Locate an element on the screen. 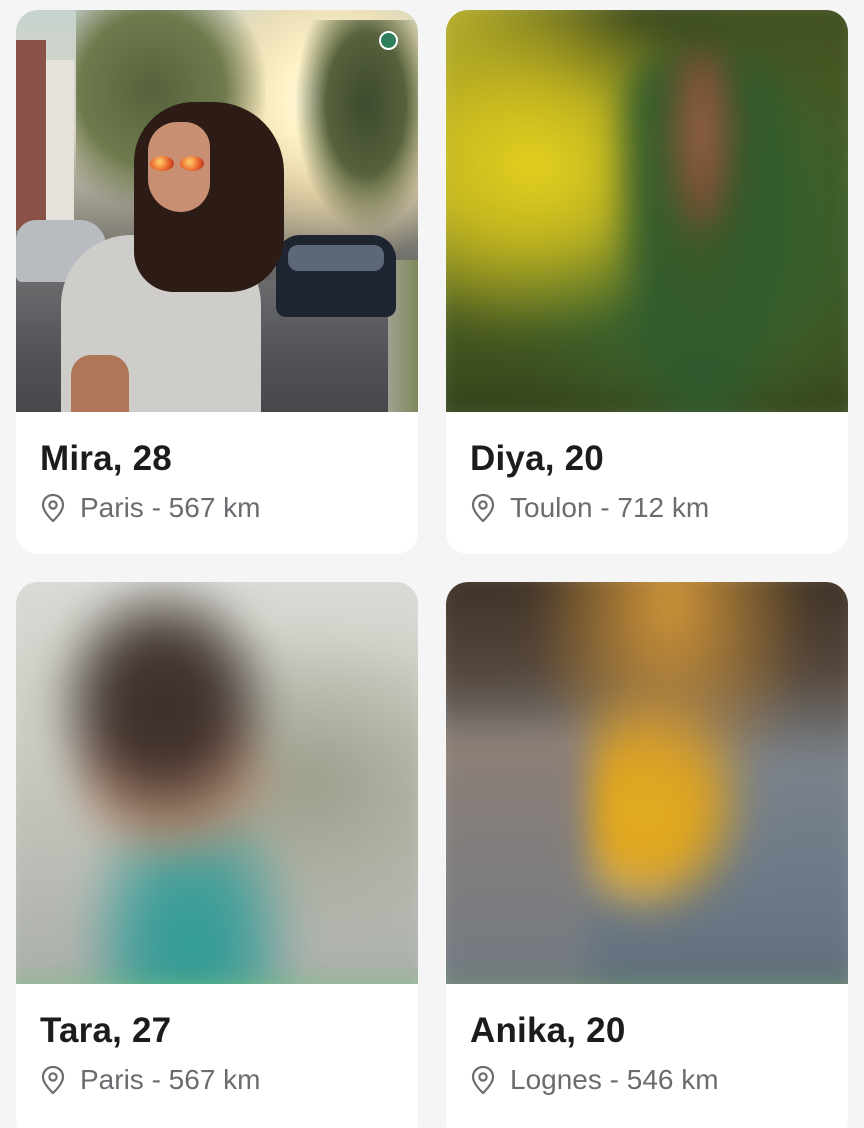 This screenshot has height=1128, width=864. profile-name-age: Mira, 28 is located at coordinates (106, 458).